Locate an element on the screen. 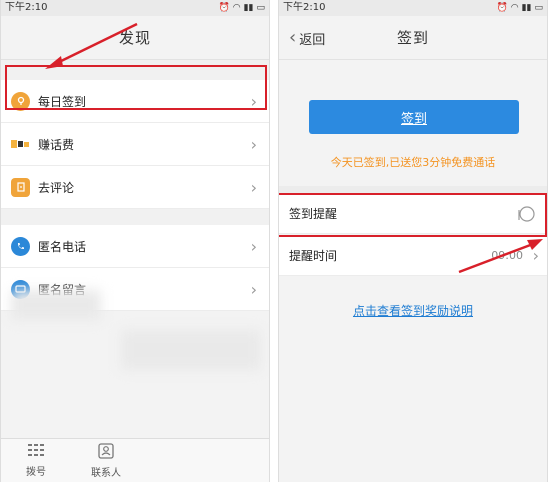 This screenshot has height=482, width=548. tab-label: 联系人 is located at coordinates (106, 473).